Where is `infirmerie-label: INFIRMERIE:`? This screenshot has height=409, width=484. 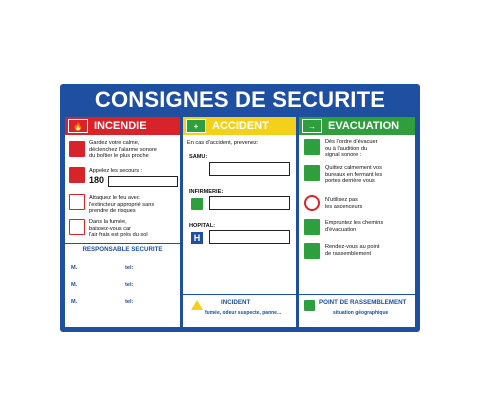 infirmerie-label: INFIRMERIE: is located at coordinates (206, 192).